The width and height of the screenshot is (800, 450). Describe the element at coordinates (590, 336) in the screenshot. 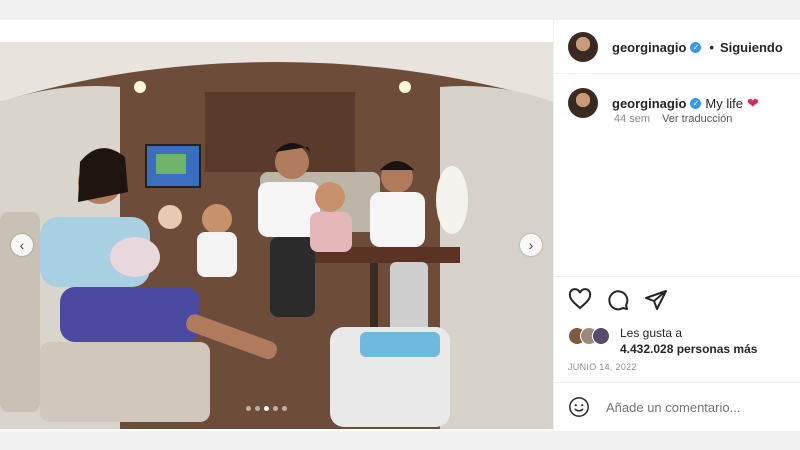

I see `liker-avatars` at that location.